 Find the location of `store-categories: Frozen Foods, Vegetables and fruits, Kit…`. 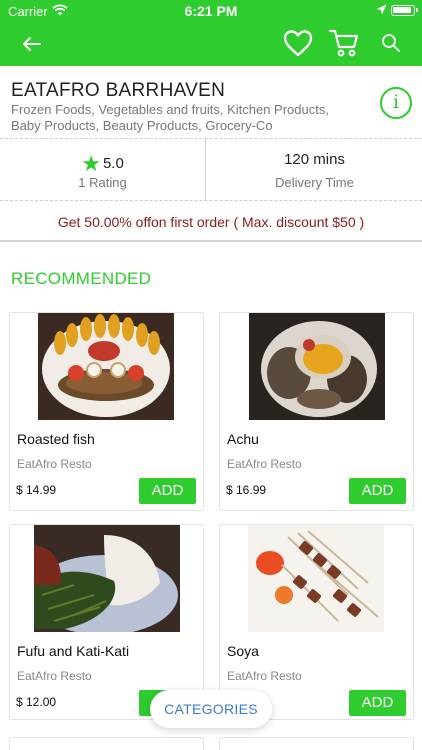

store-categories: Frozen Foods, Vegetables and fruits, Kit… is located at coordinates (170, 117).